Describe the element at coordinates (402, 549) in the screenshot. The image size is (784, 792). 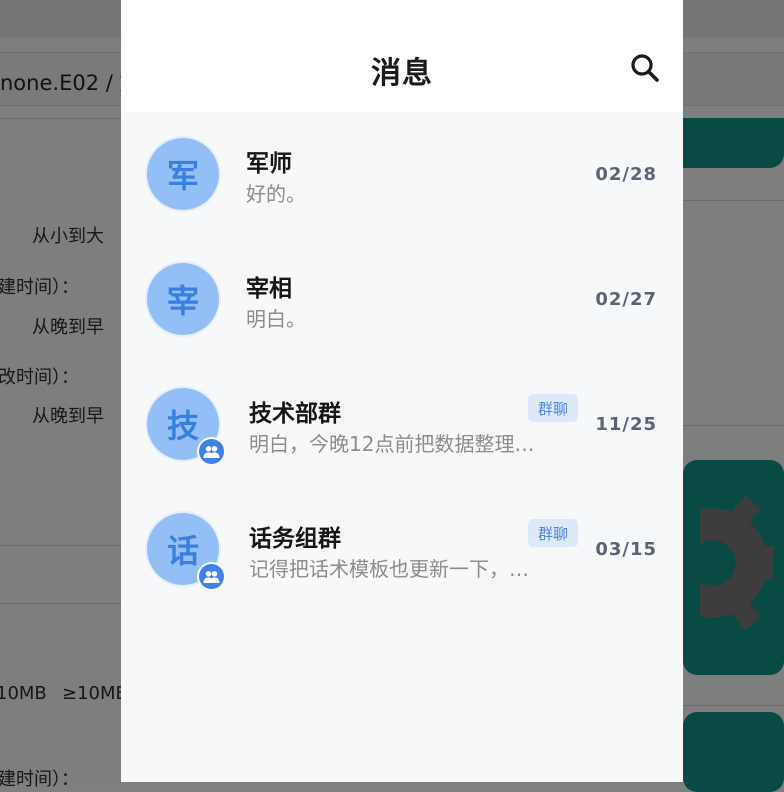
I see `conversation-item: 话 话务组群 群聊 记得把话术模板也更新一下，… 03/15` at that location.